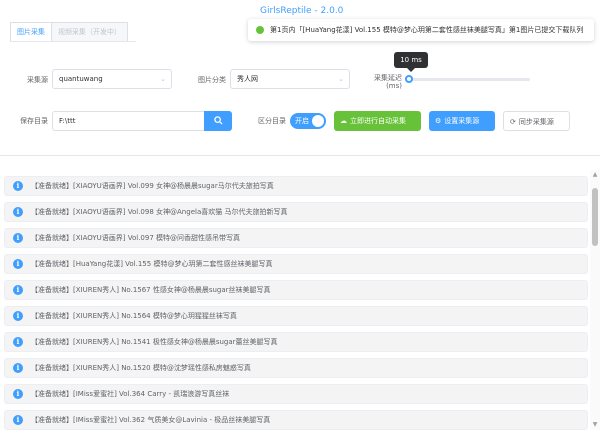  What do you see at coordinates (595, 217) in the screenshot?
I see `scrollbar-thumb` at bounding box center [595, 217].